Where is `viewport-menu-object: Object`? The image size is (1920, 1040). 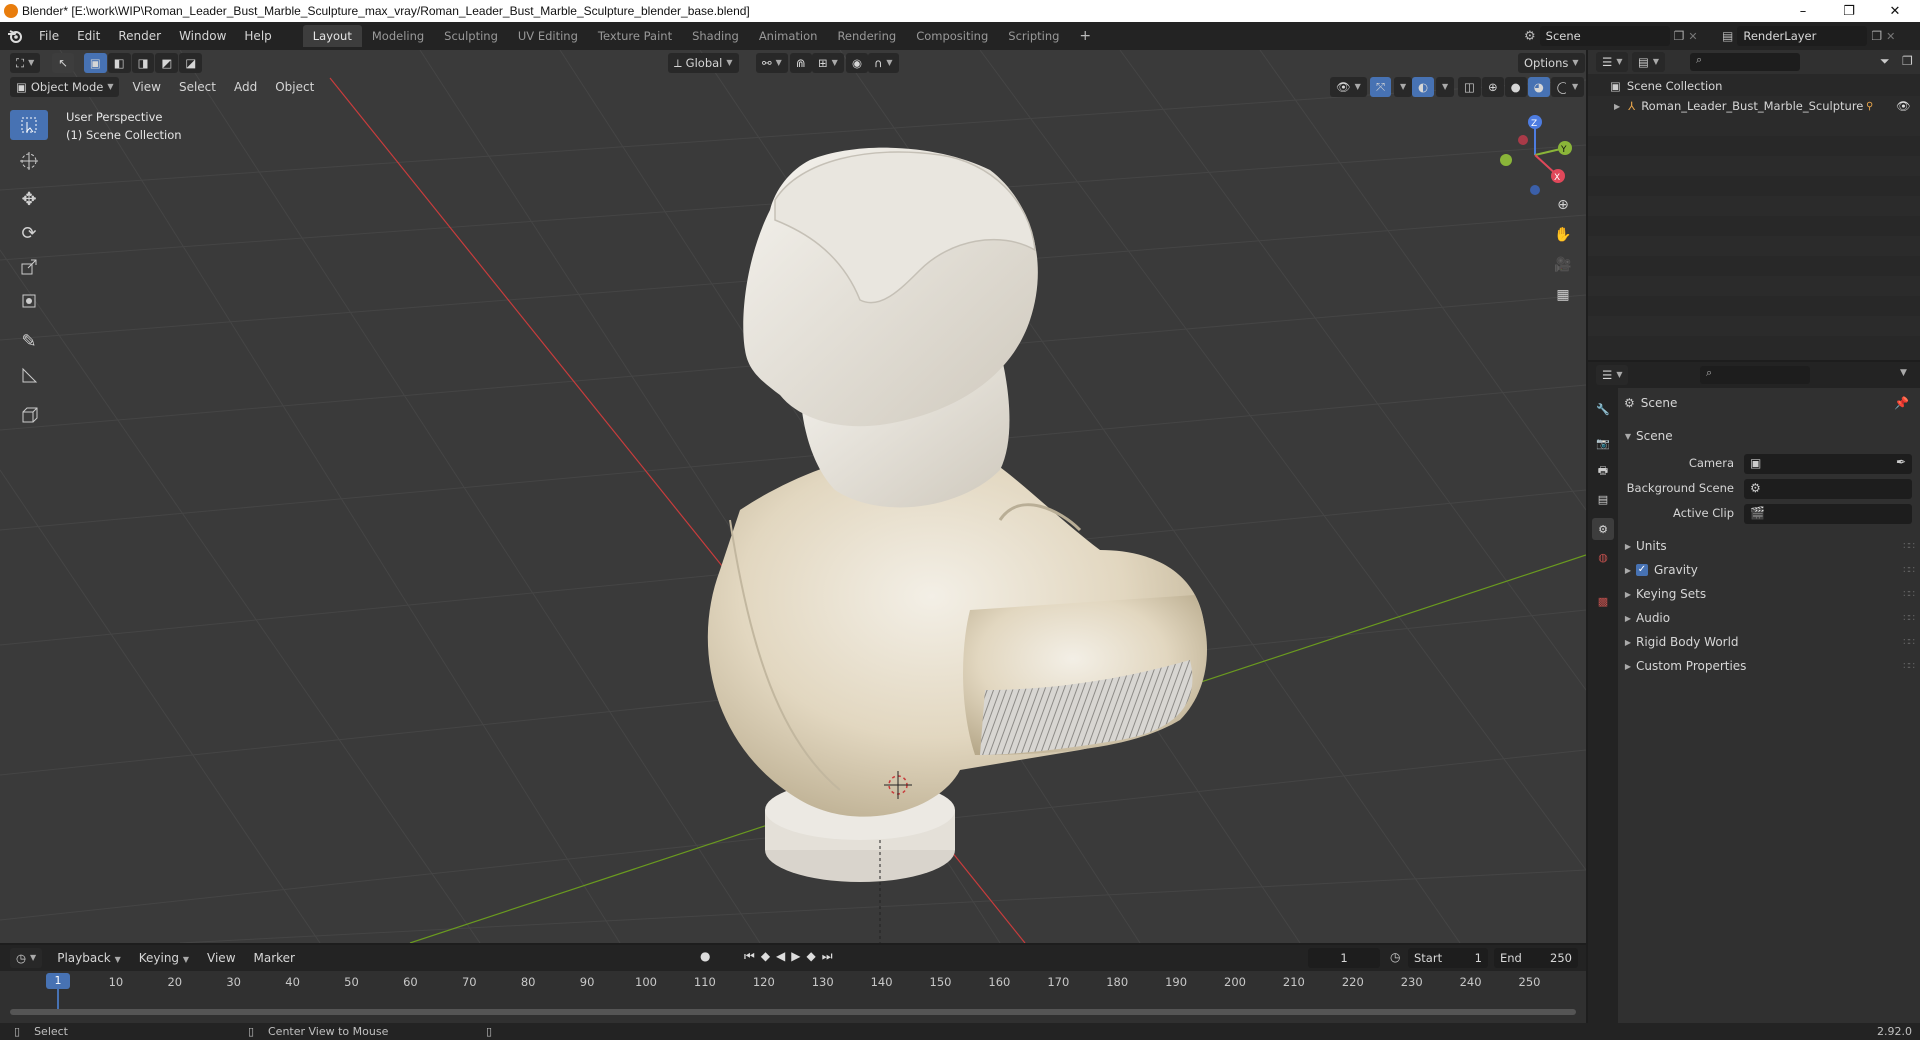 viewport-menu-object: Object is located at coordinates (294, 87).